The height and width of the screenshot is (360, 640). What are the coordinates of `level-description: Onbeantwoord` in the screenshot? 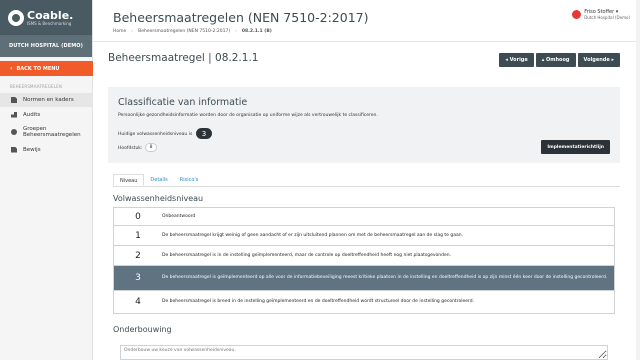 It's located at (179, 216).